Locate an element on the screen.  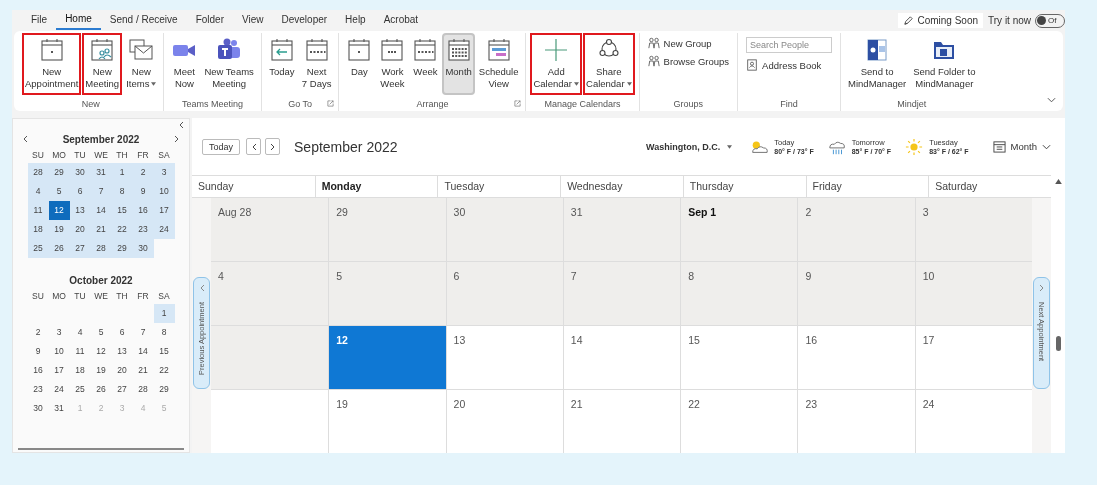
ribbon-button: Today is located at coordinates (281, 64).